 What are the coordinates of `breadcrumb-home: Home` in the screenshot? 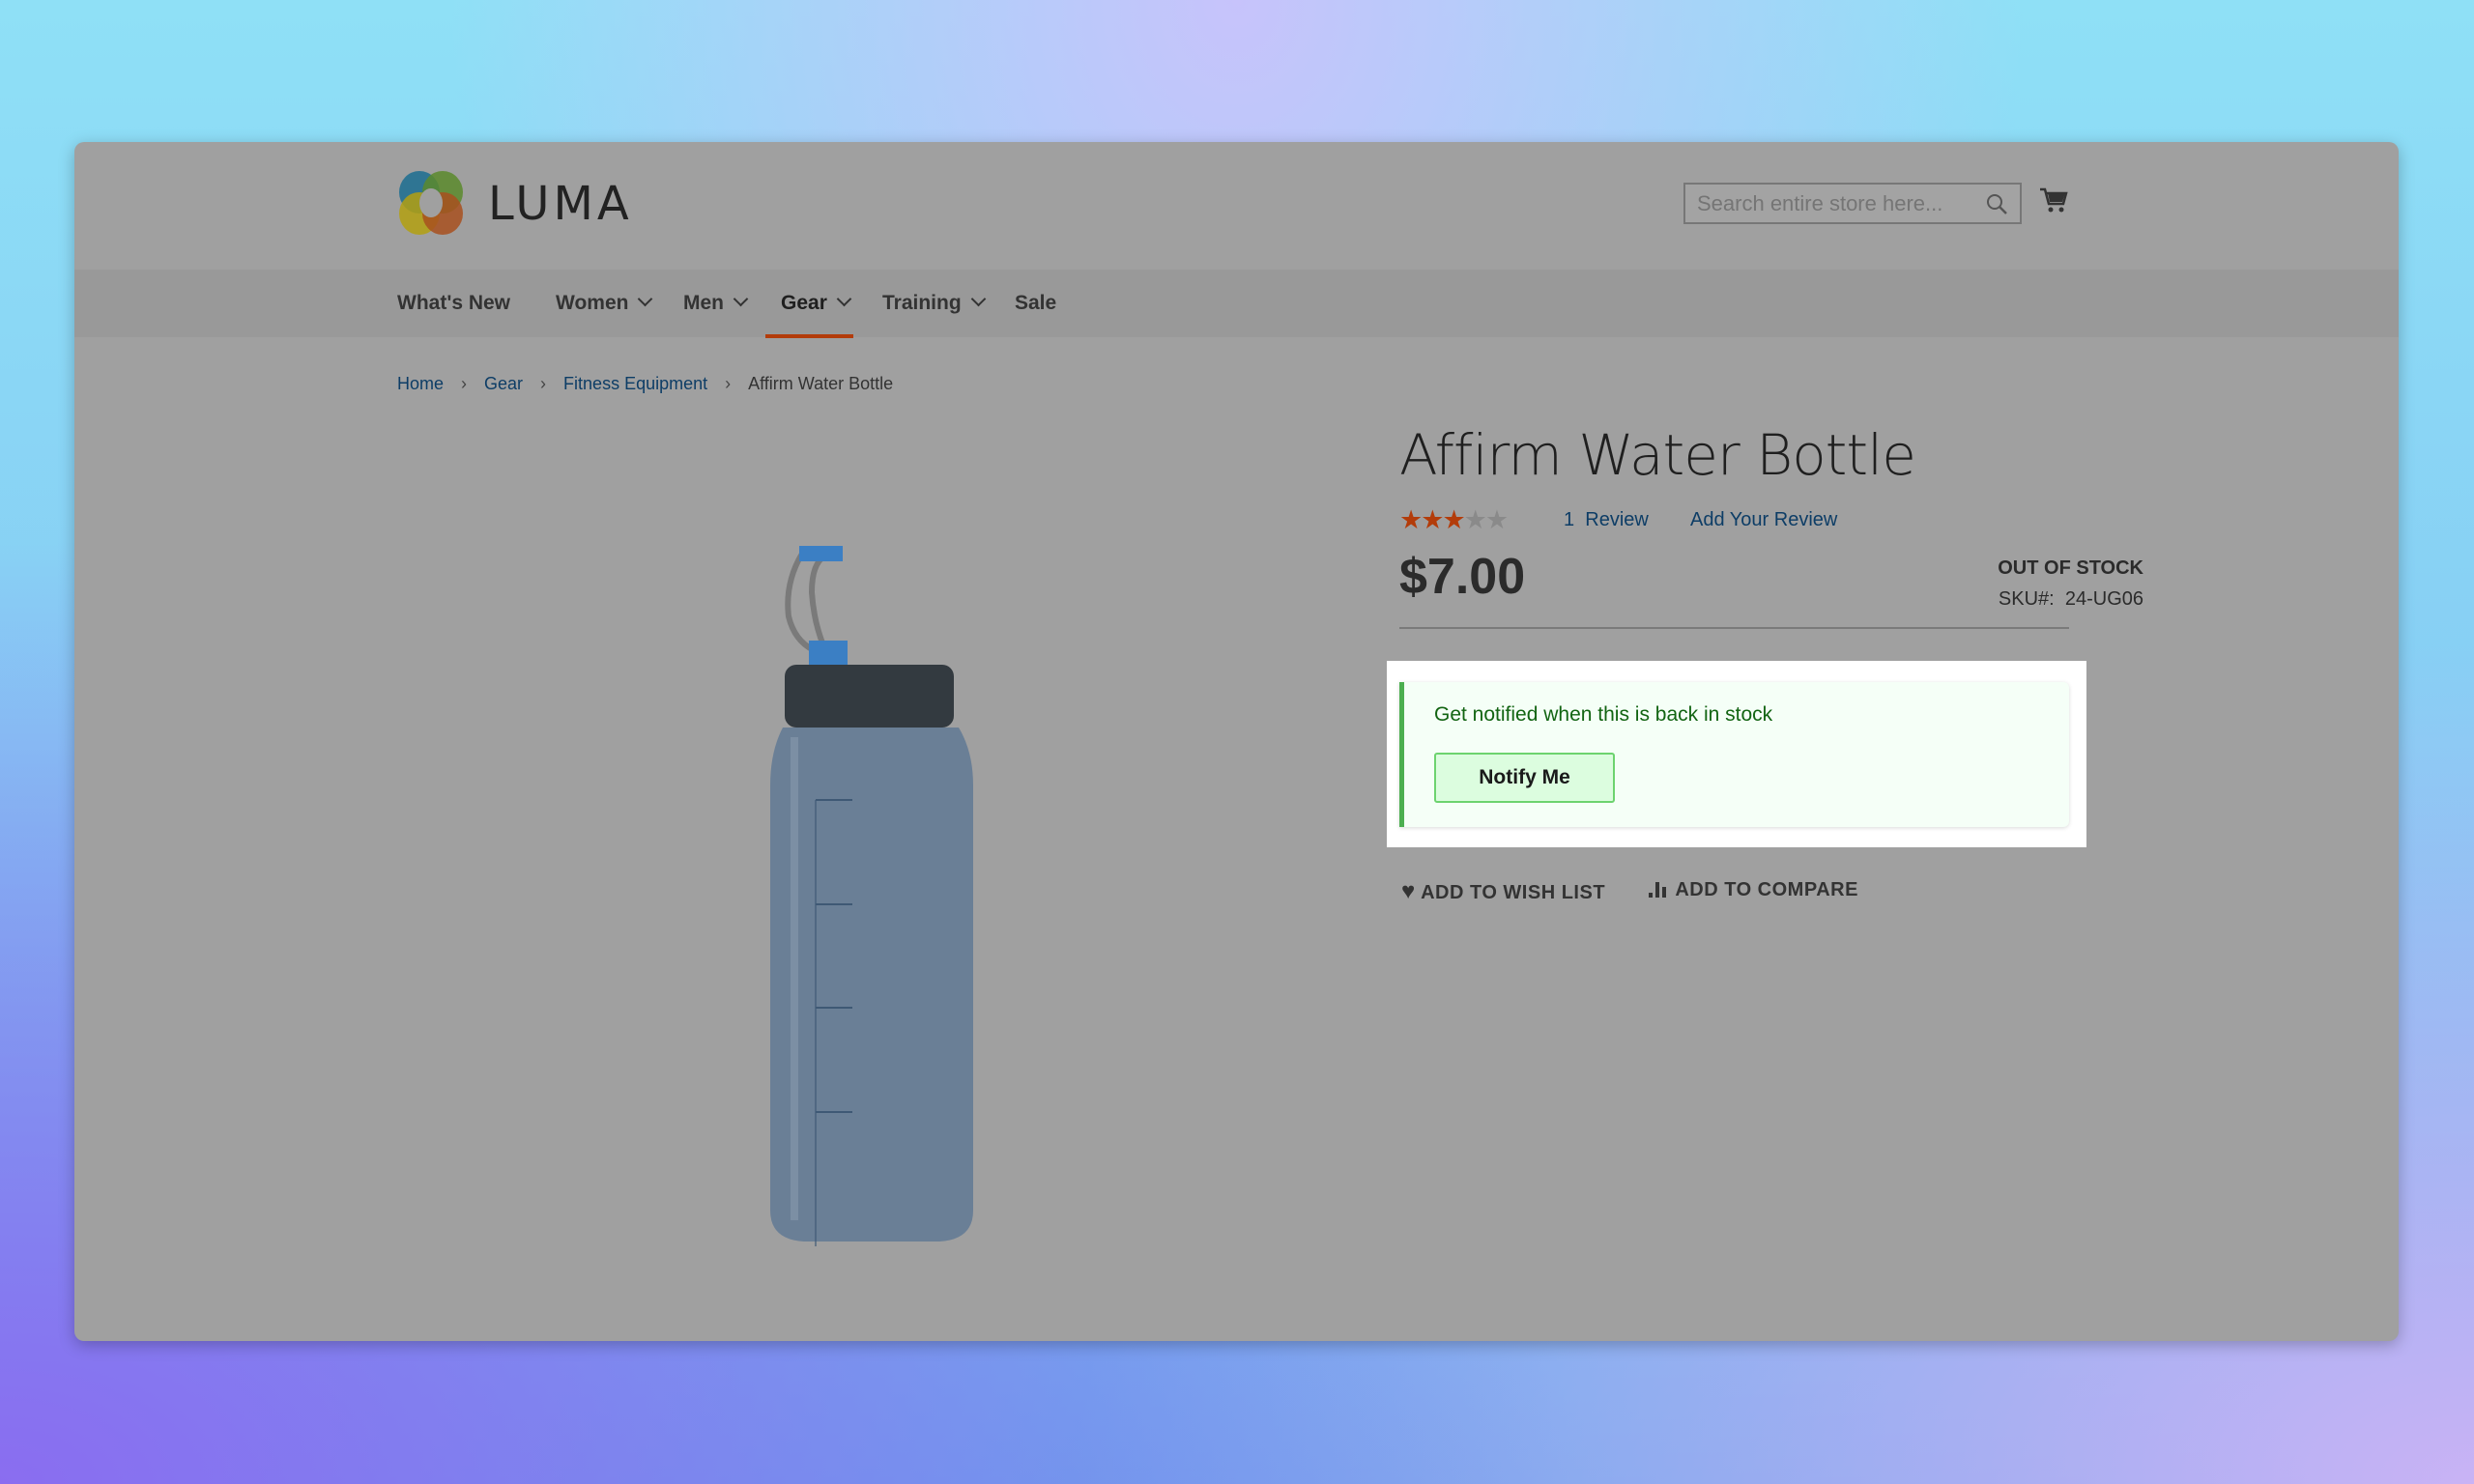 It's located at (420, 384).